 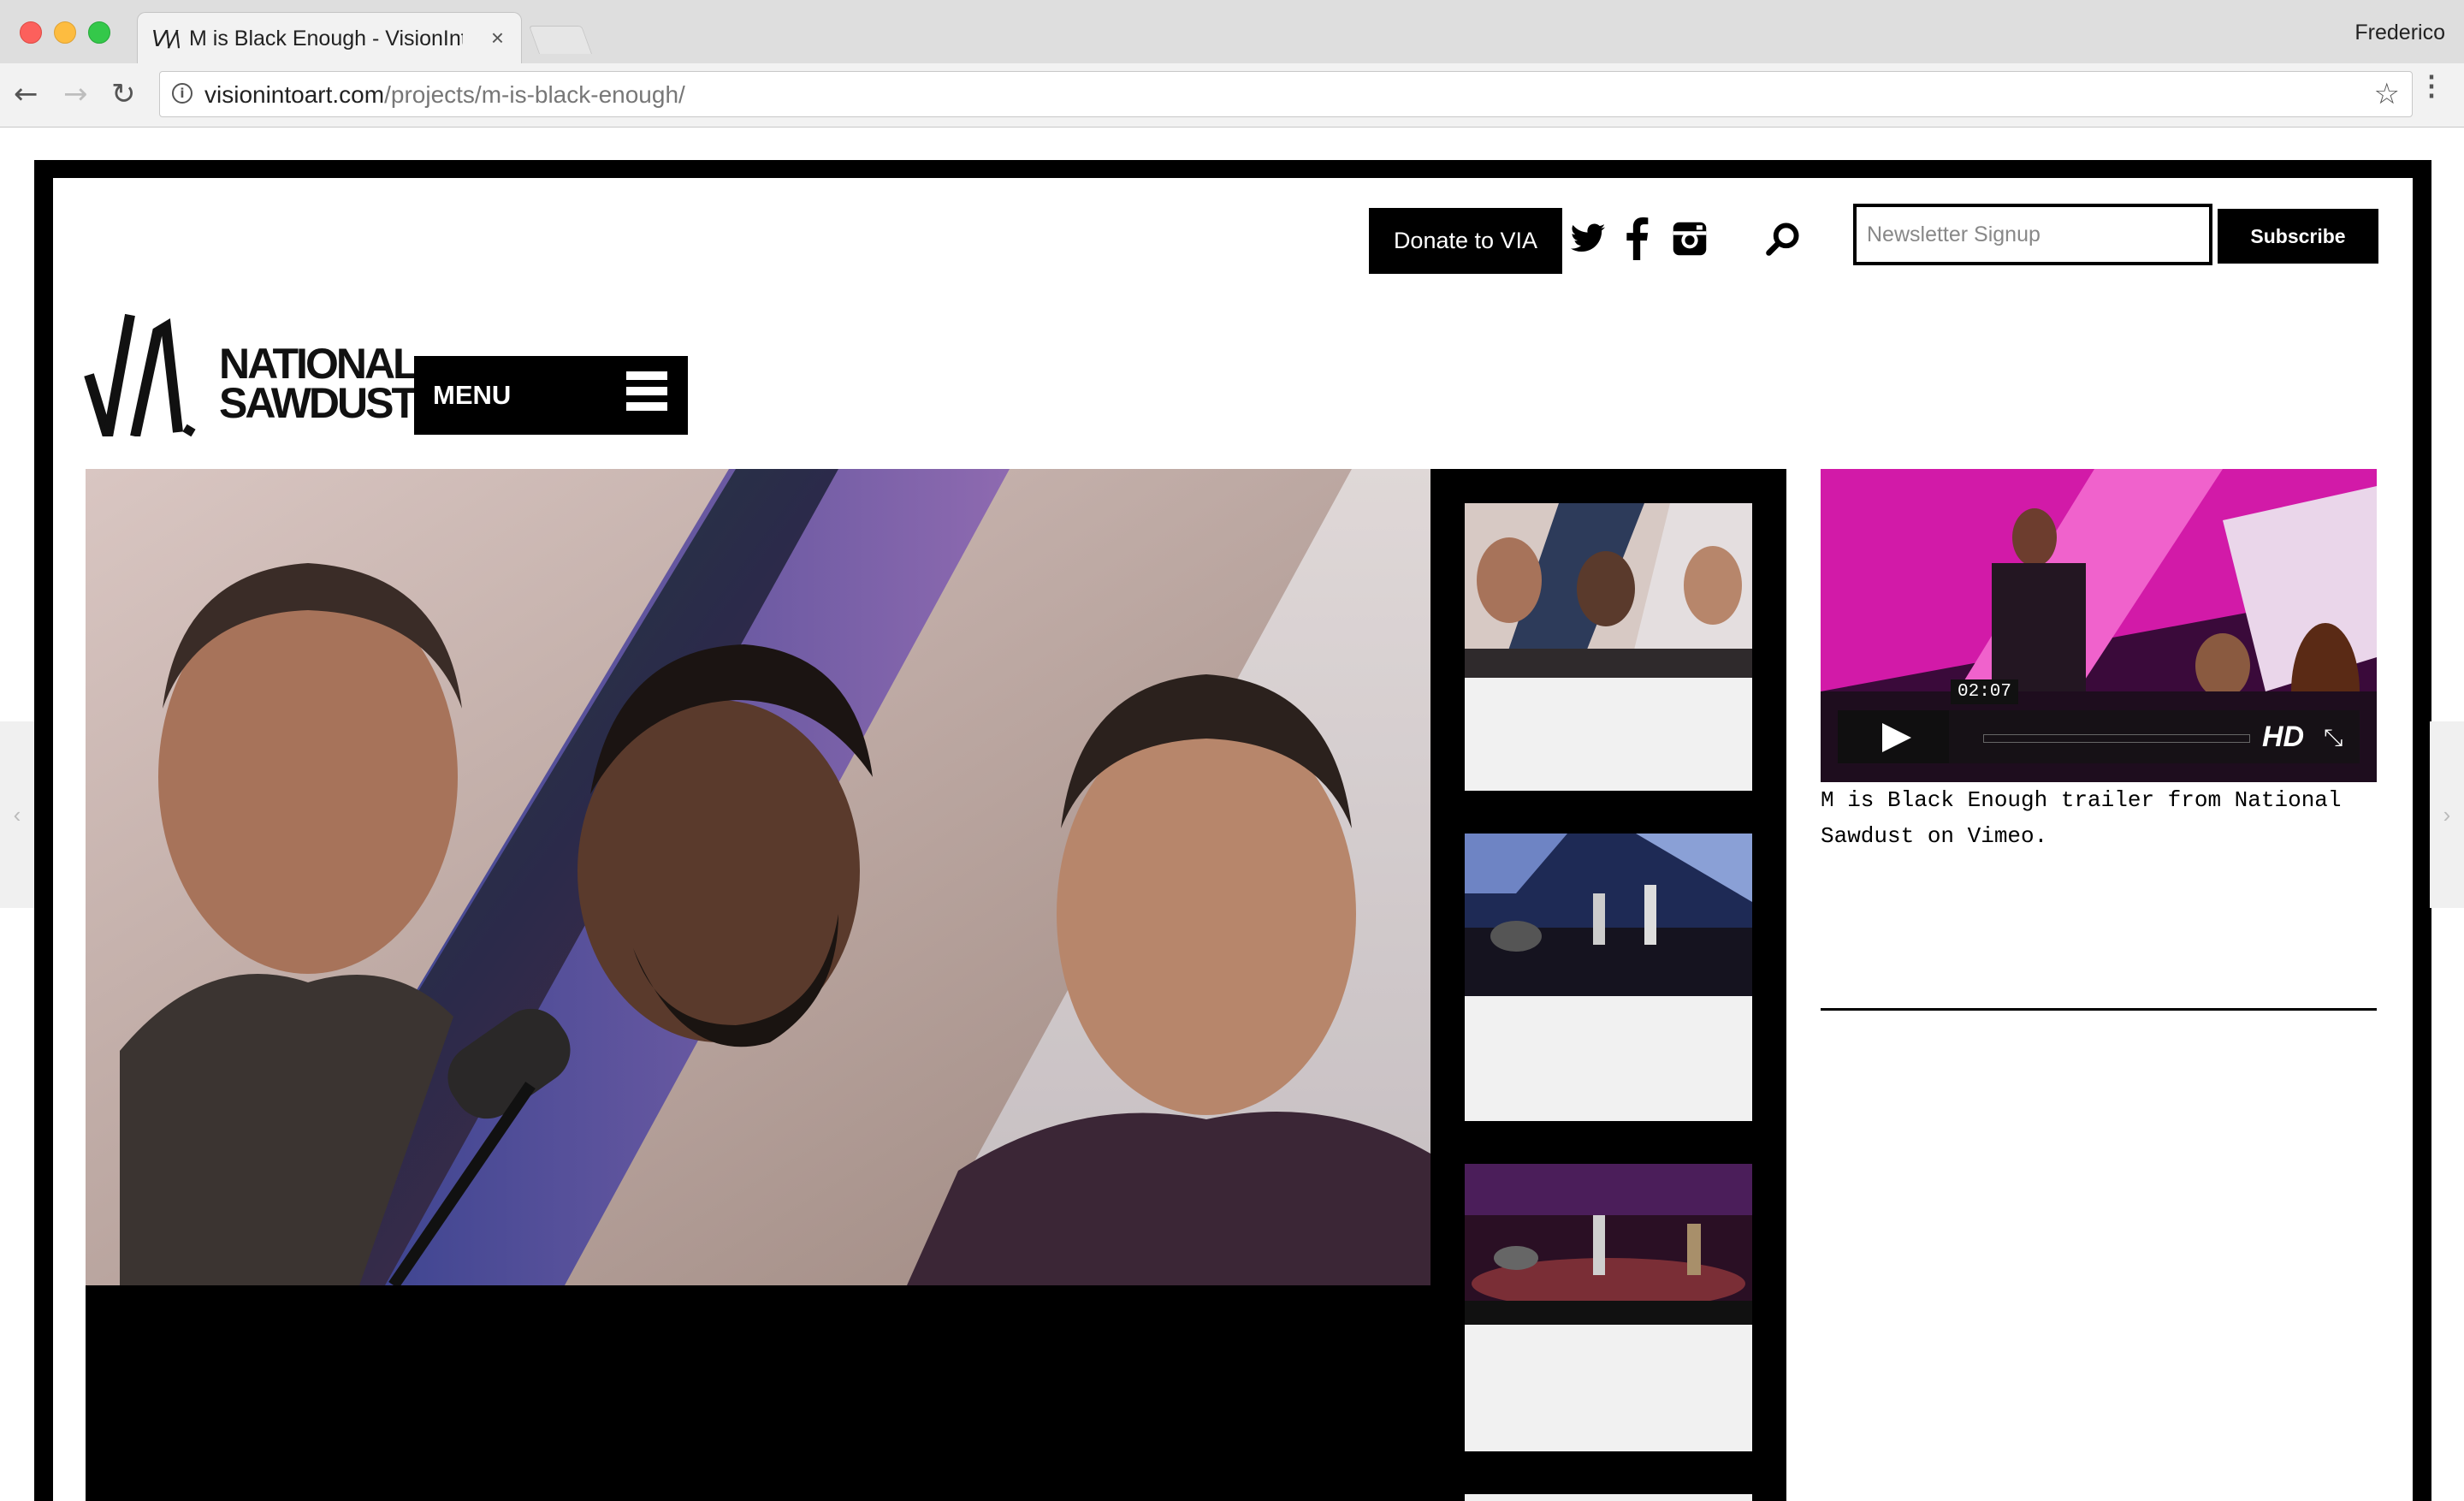 I want to click on back-arrow-icon: ←, so click(x=26, y=94).